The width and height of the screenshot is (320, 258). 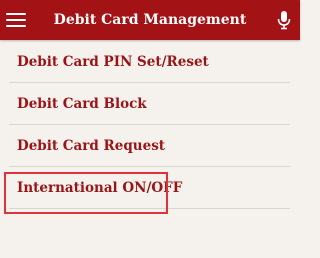 I want to click on hamburger-menu-icon, so click(x=20, y=20).